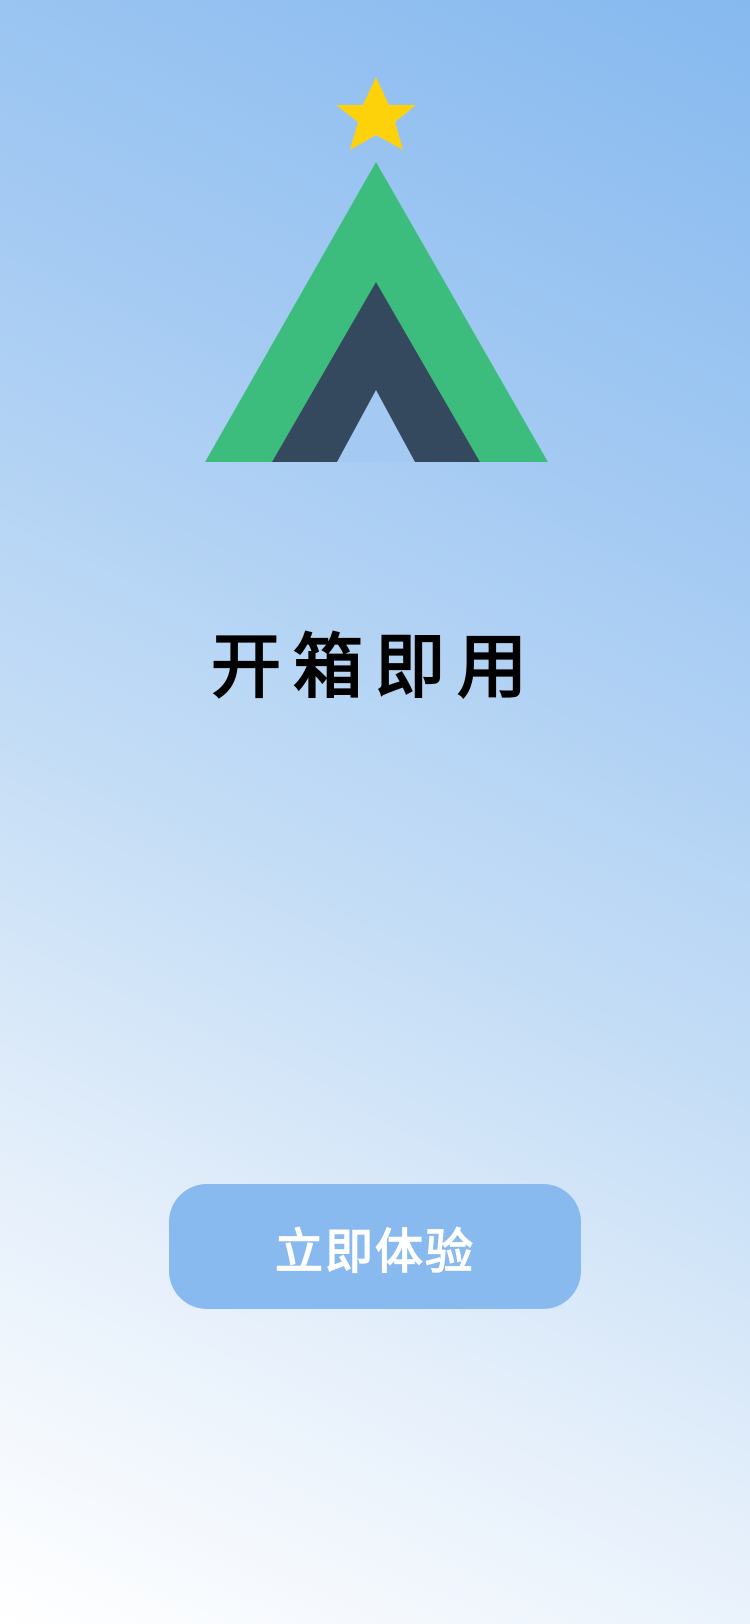 The height and width of the screenshot is (1624, 750). I want to click on headline: 开箱即用, so click(375, 667).